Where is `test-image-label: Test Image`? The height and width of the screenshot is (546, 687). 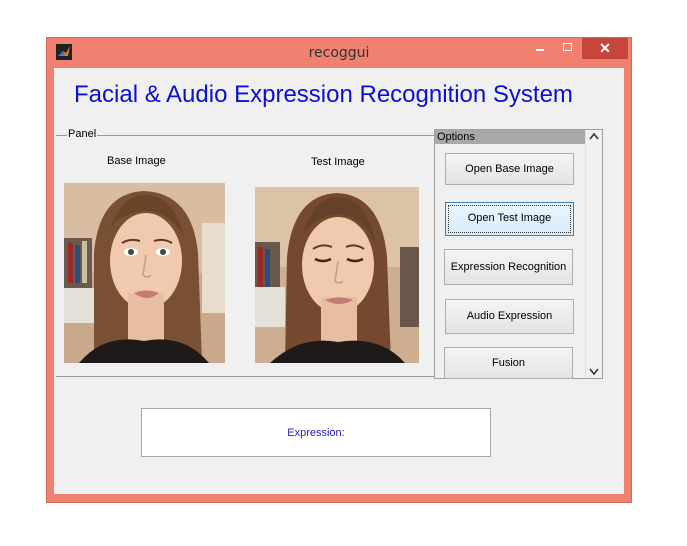
test-image-label: Test Image is located at coordinates (338, 162).